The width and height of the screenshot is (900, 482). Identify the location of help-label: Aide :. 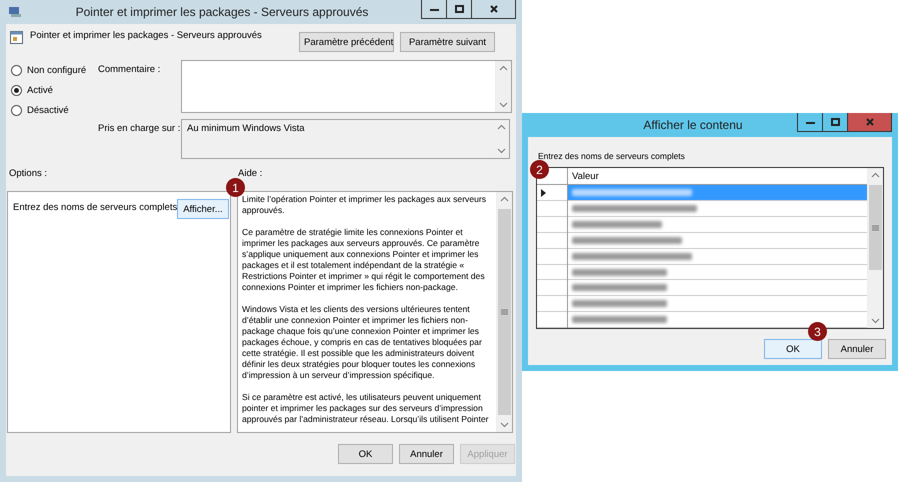
(250, 173).